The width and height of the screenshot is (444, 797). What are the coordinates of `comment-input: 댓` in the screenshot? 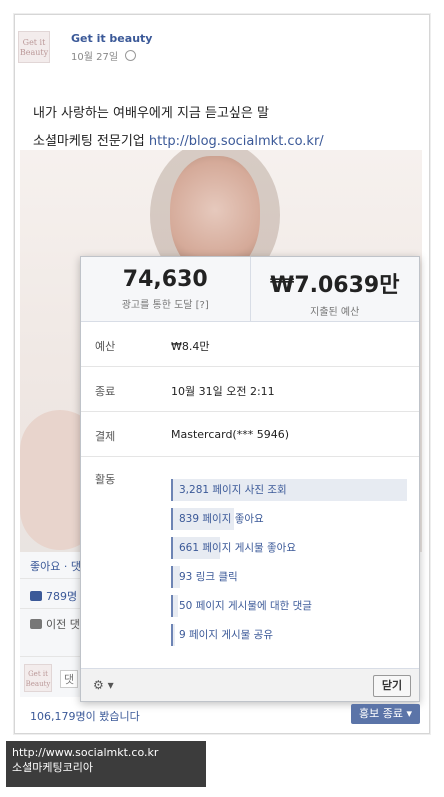 It's located at (69, 679).